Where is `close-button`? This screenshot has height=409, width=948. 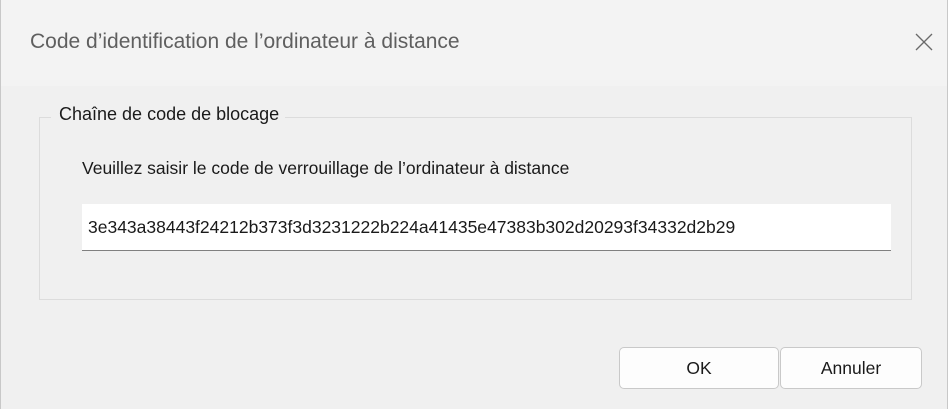 close-button is located at coordinates (924, 42).